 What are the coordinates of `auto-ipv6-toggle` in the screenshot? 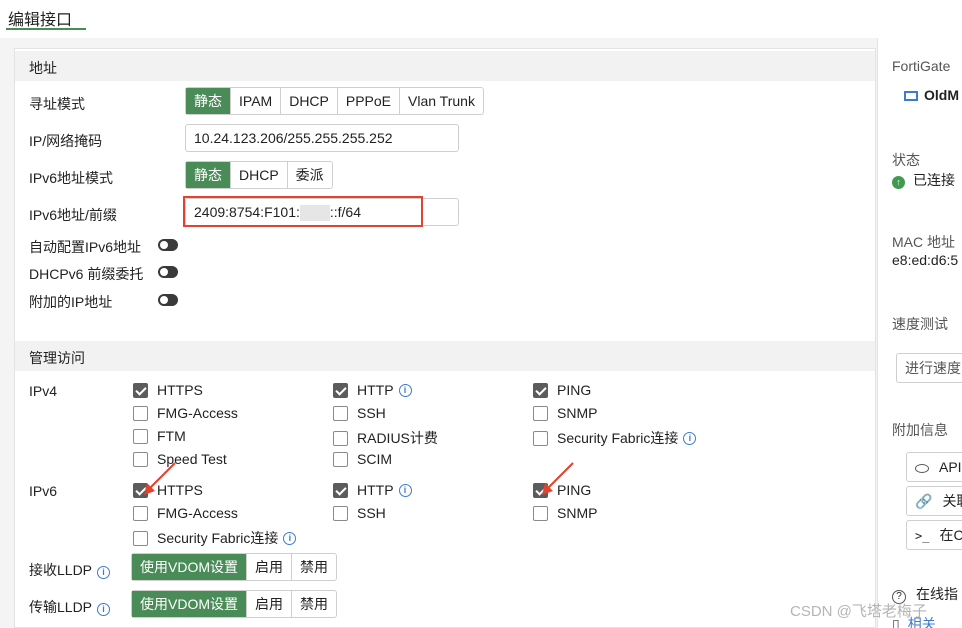 It's located at (168, 245).